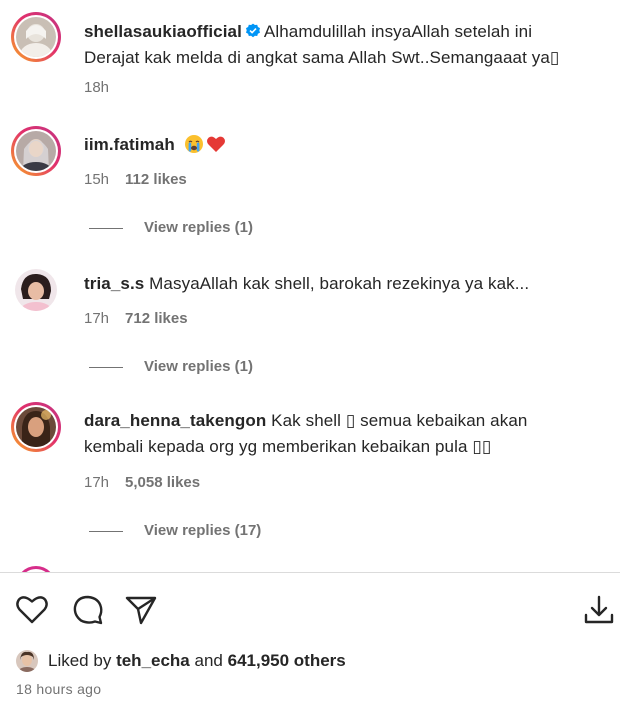  Describe the element at coordinates (215, 144) in the screenshot. I see `red-heart-icon` at that location.